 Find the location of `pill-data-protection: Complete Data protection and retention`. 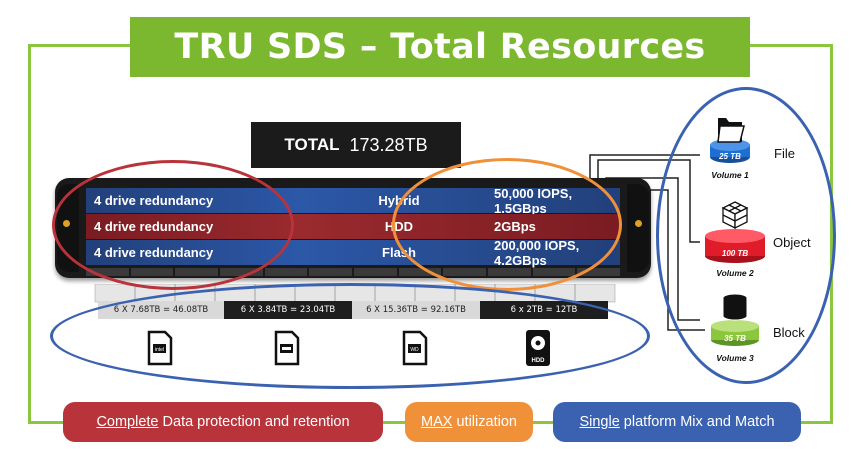

pill-data-protection: Complete Data protection and retention is located at coordinates (223, 422).